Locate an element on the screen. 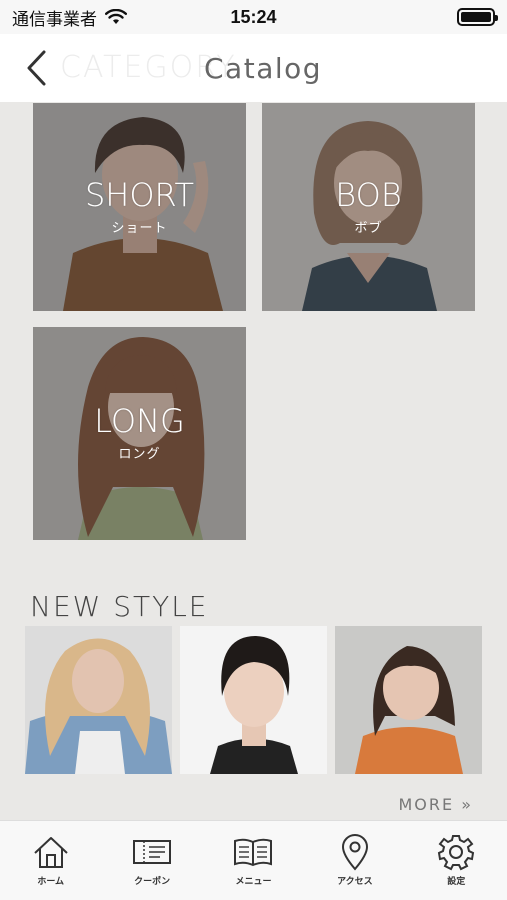 The width and height of the screenshot is (507, 900). catalog-tile-long: LONG ロング is located at coordinates (139, 433).